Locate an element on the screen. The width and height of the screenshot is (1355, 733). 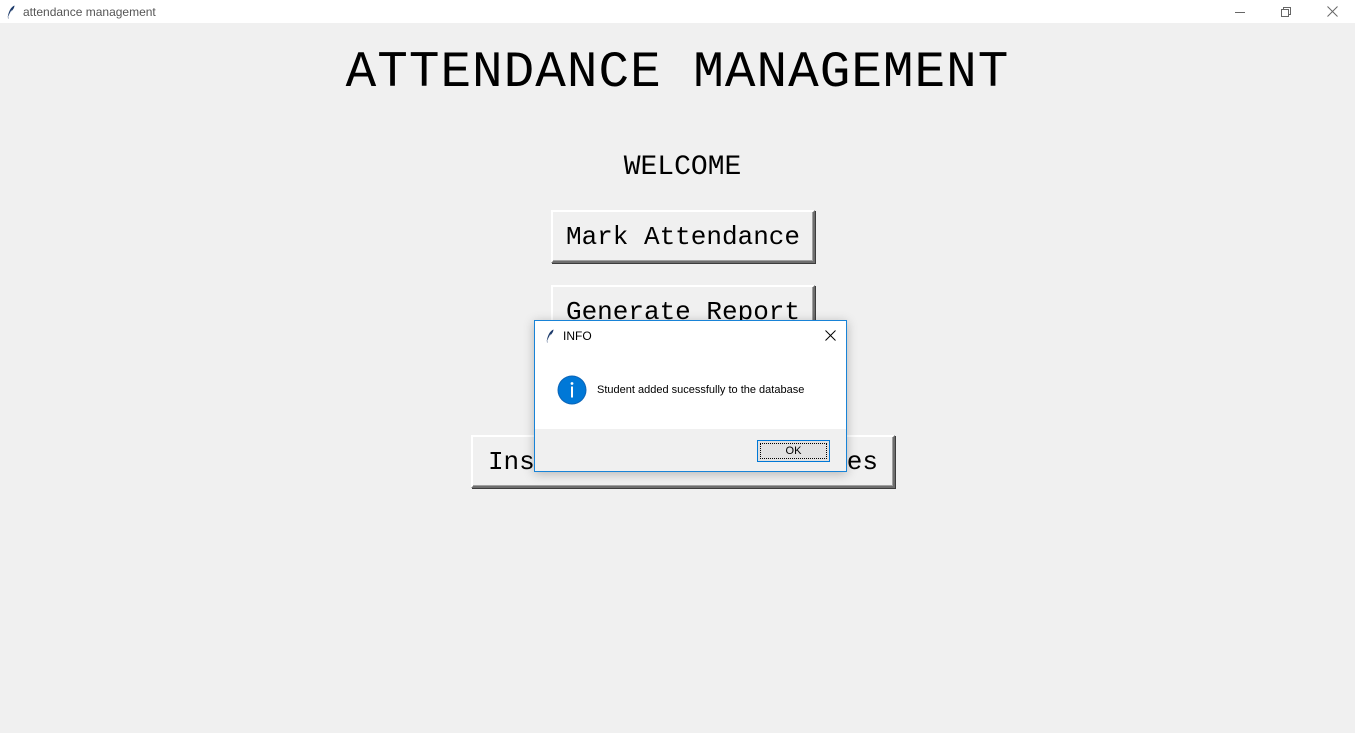
close-button is located at coordinates (1332, 11).